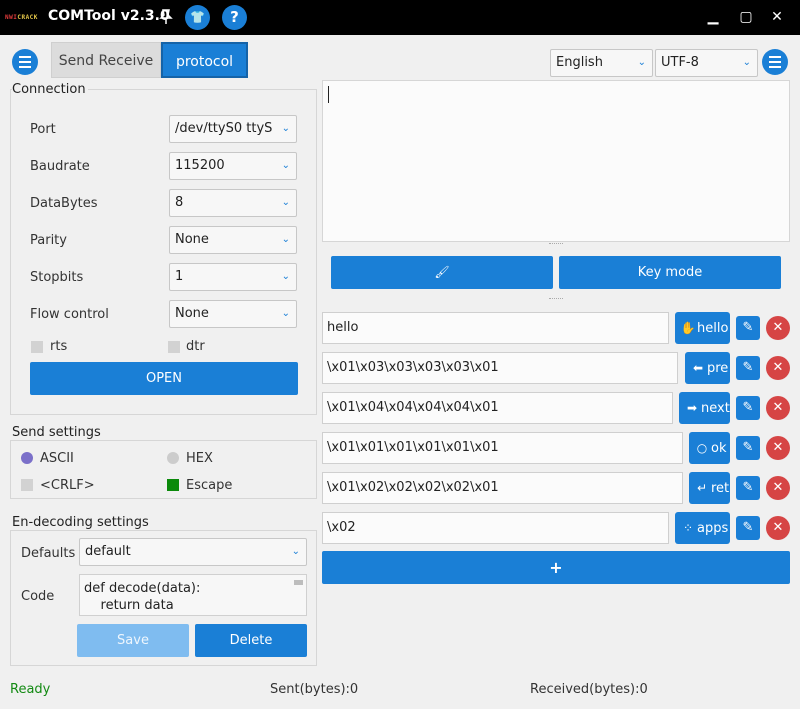 The width and height of the screenshot is (800, 709). What do you see at coordinates (48, 553) in the screenshot?
I see `defaults-label: Defaults` at bounding box center [48, 553].